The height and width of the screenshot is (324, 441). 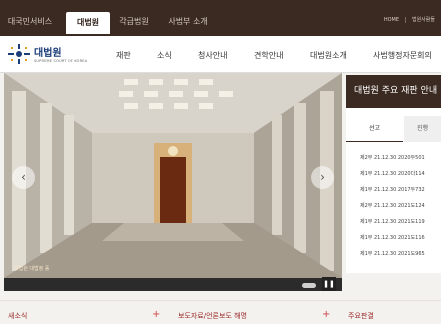 I want to click on panel-title: 대법원 주요 재판 안내, so click(x=393, y=91).